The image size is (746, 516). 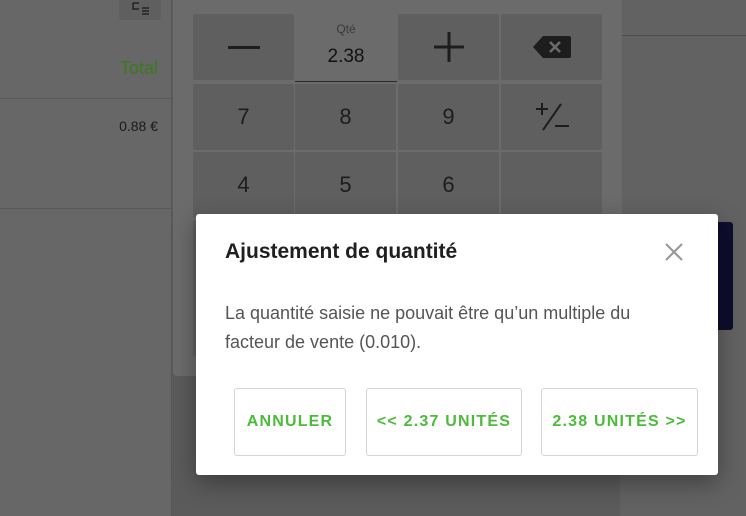 What do you see at coordinates (345, 185) in the screenshot?
I see `key-5: 5` at bounding box center [345, 185].